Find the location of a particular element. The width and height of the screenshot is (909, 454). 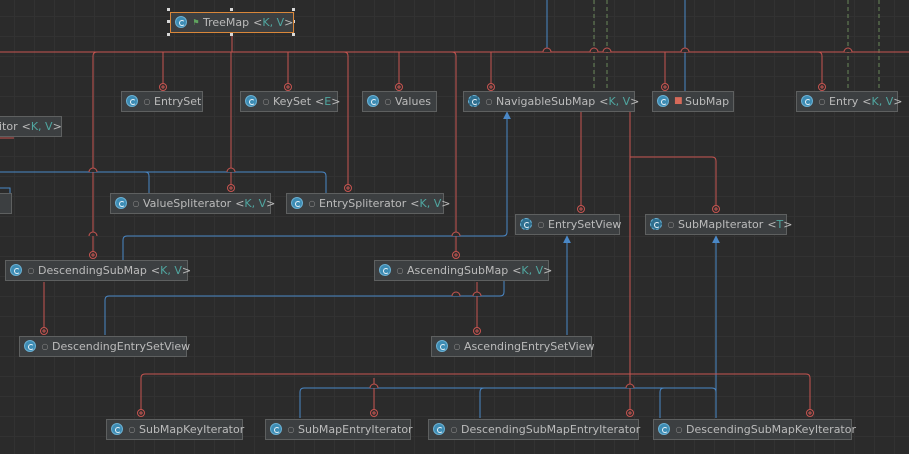

class-node-entrysetview: ○ EntrySetView is located at coordinates (568, 224).